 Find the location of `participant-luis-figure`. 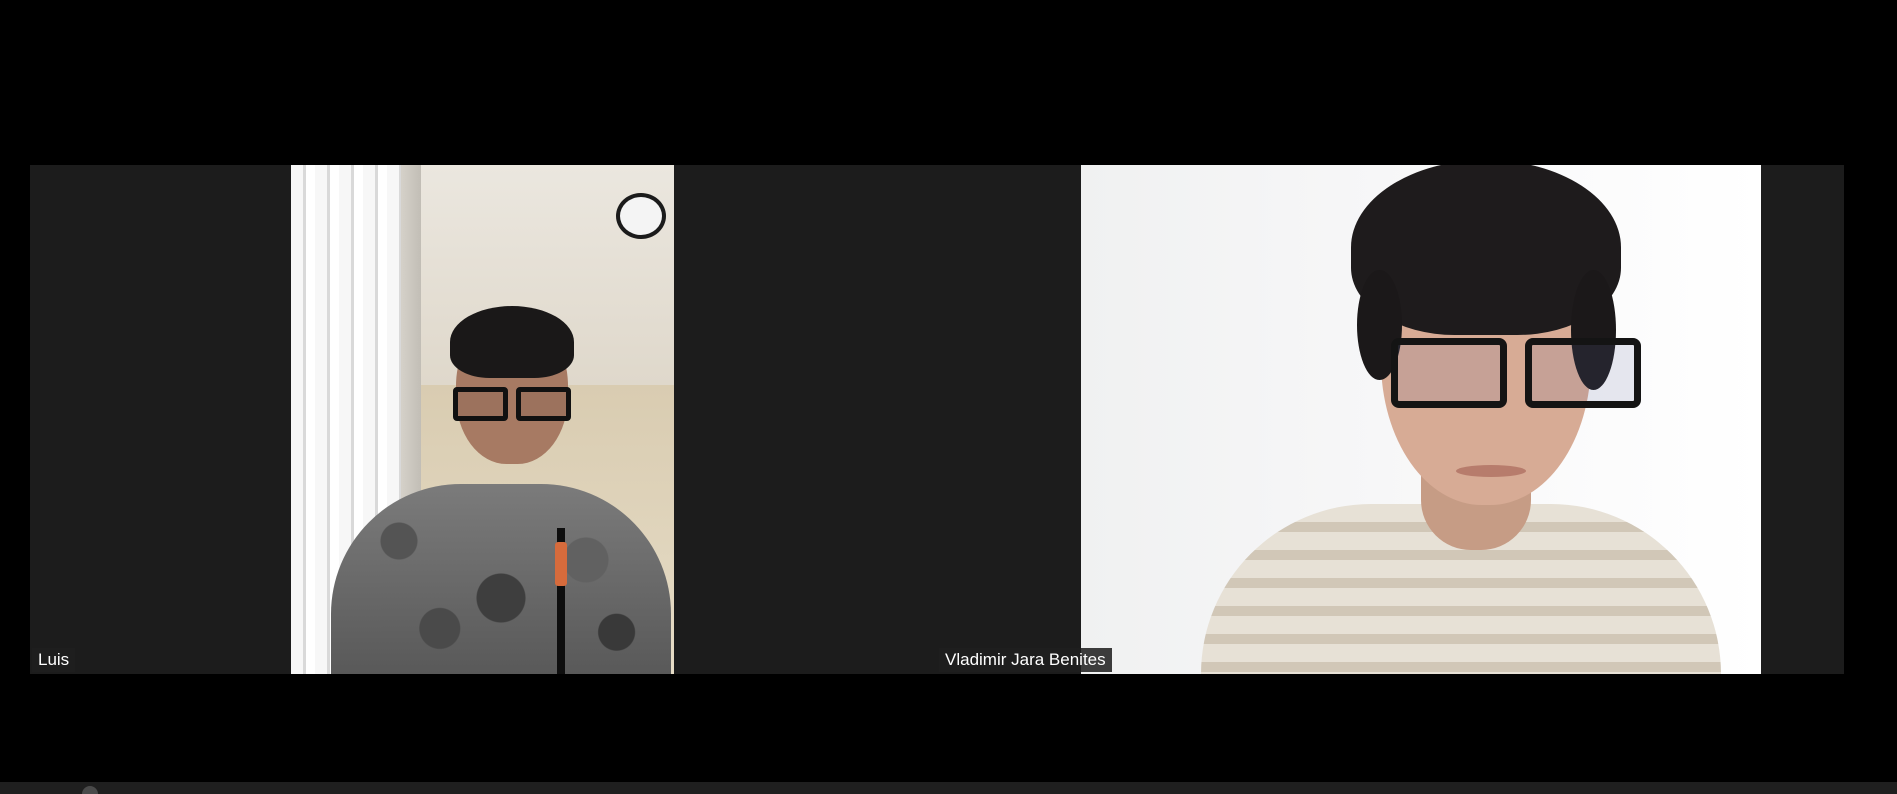

participant-luis-figure is located at coordinates (501, 490).